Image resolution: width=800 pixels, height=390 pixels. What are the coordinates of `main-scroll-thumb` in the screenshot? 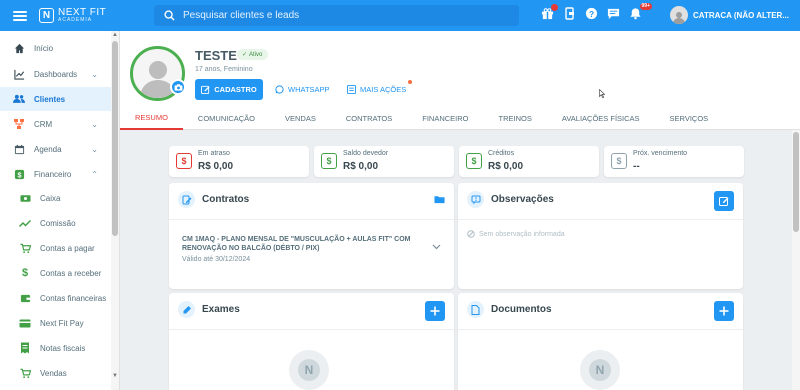 It's located at (796, 182).